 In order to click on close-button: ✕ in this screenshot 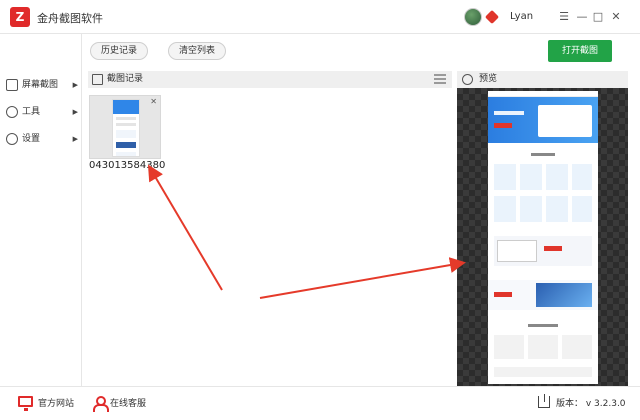, I will do `click(616, 17)`.